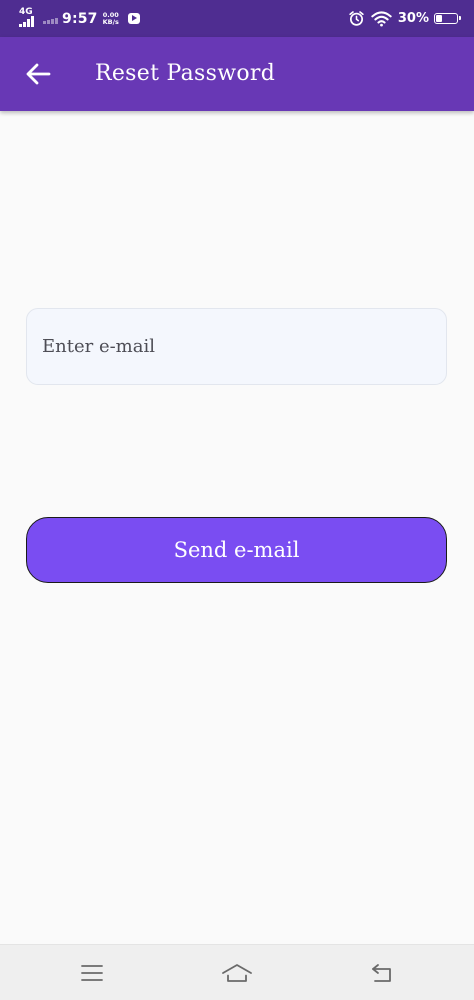 Image resolution: width=474 pixels, height=1000 pixels. Describe the element at coordinates (27, 21) in the screenshot. I see `signal-bars-icon` at that location.